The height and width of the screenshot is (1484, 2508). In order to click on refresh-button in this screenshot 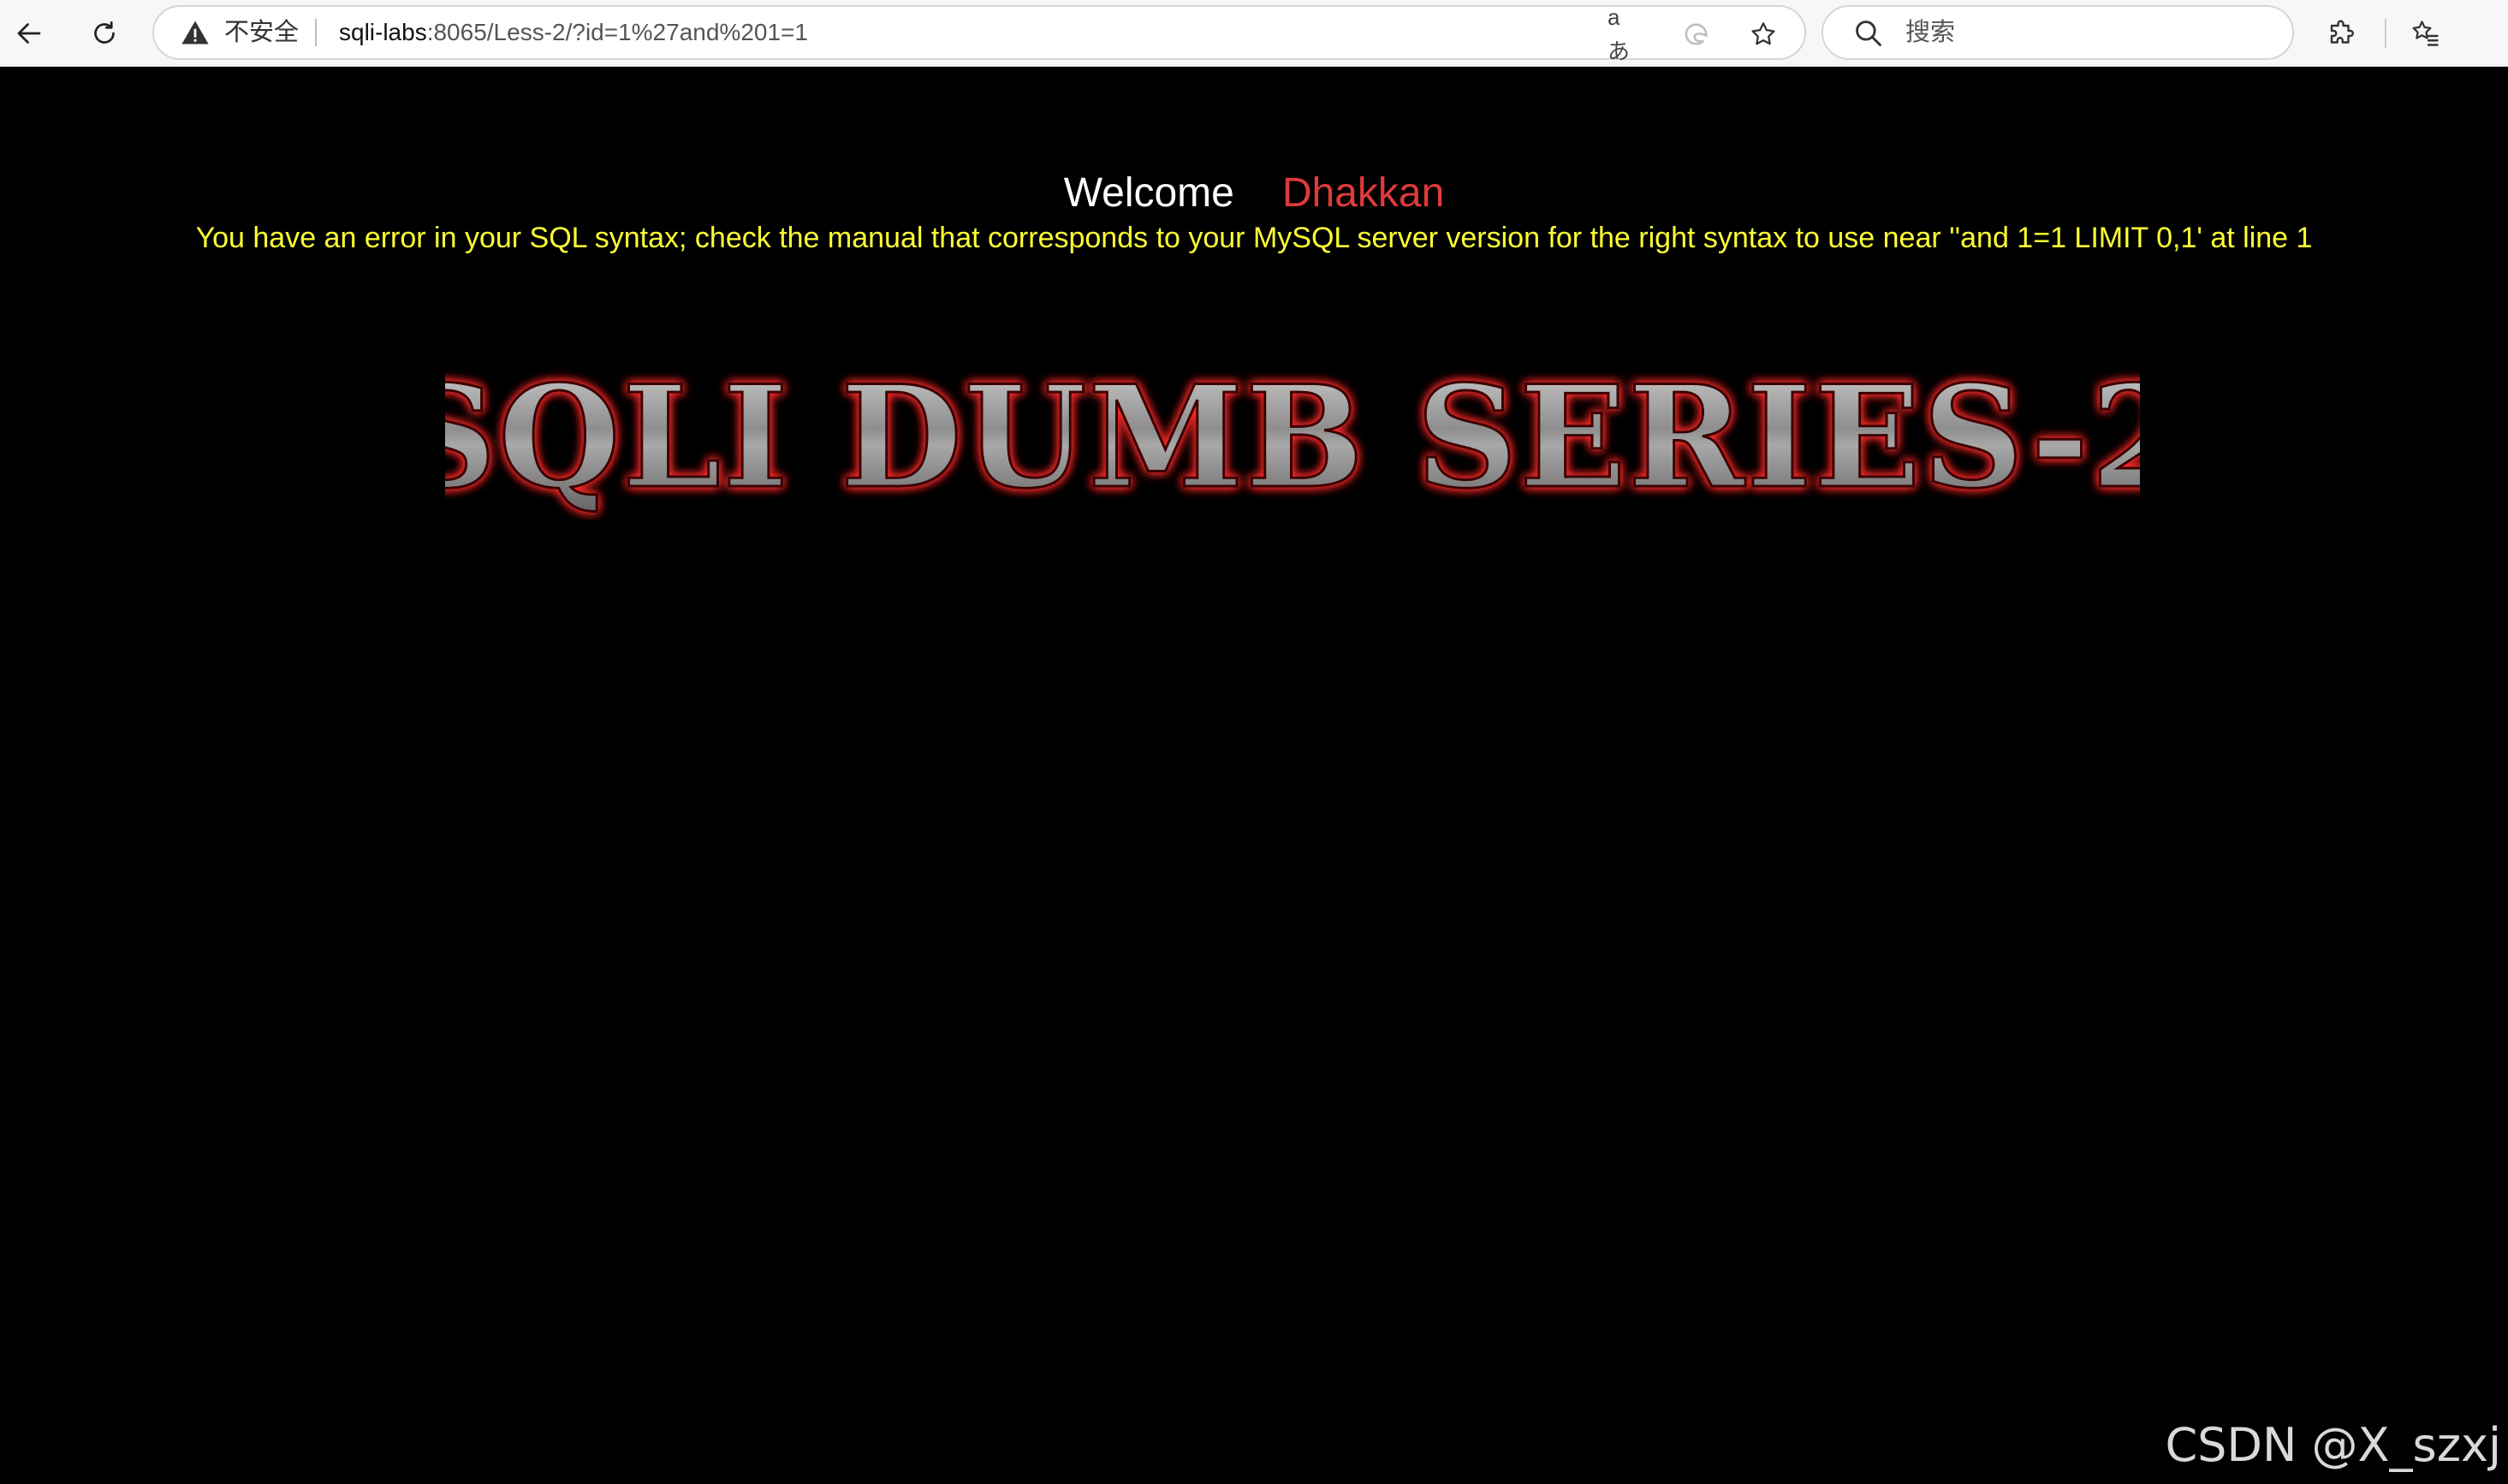, I will do `click(104, 34)`.